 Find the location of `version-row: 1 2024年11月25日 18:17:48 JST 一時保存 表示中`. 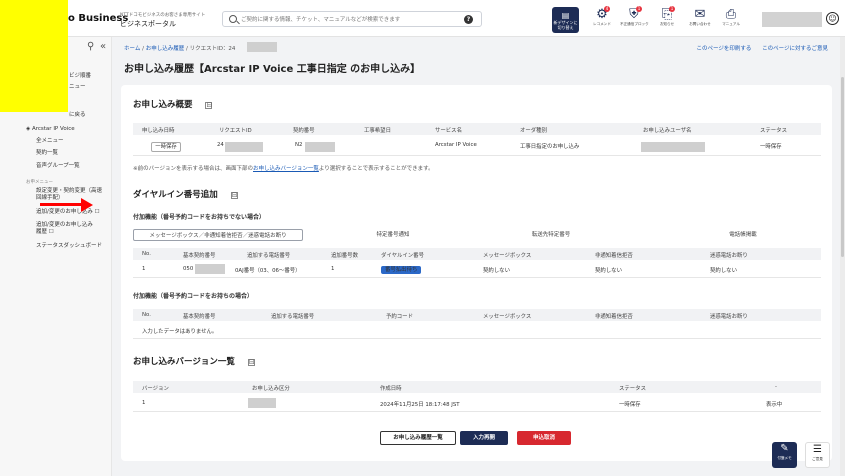

version-row: 1 2024年11月25日 18:17:48 JST 一時保存 表示中 is located at coordinates (477, 403).